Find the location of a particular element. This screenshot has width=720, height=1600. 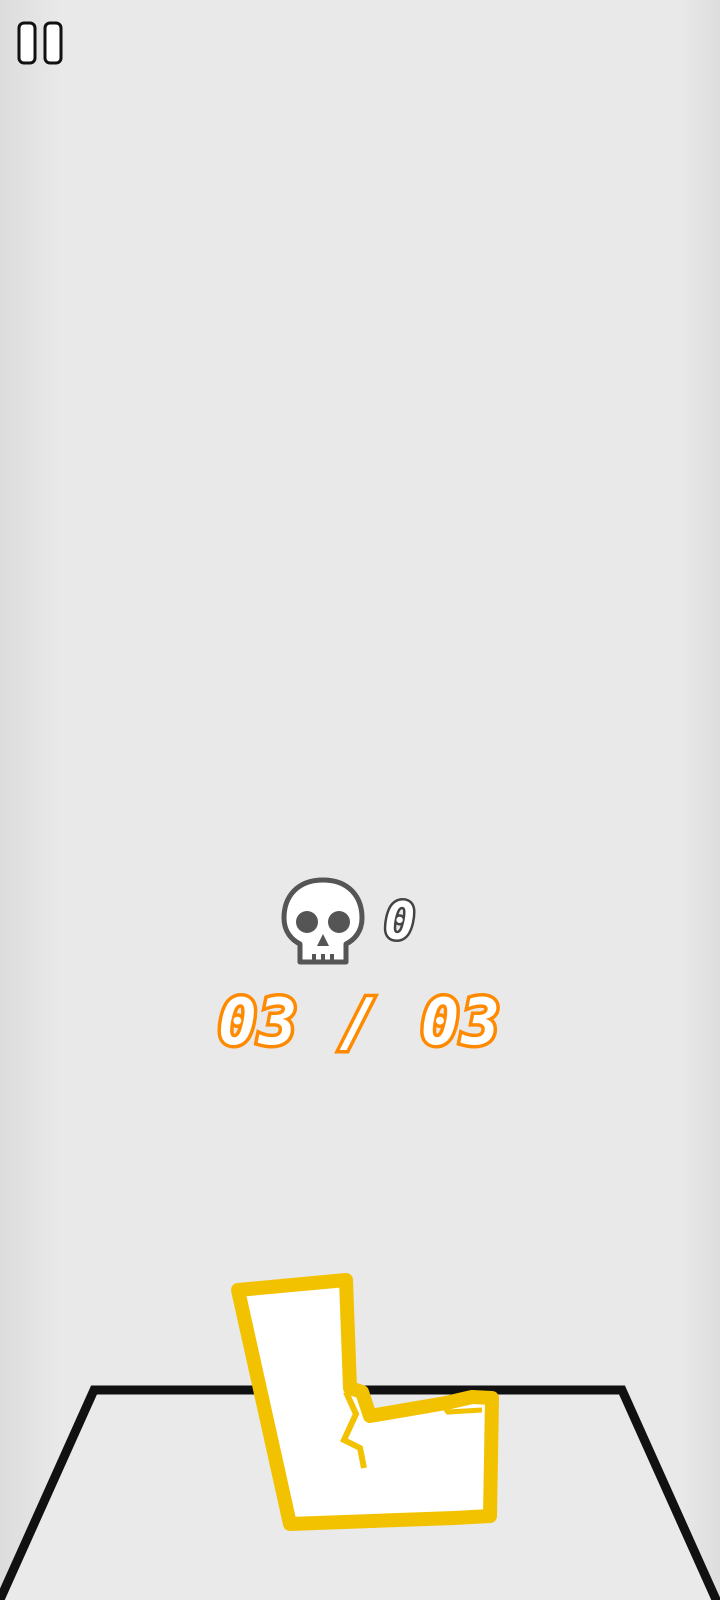

pause-button is located at coordinates (42, 43).